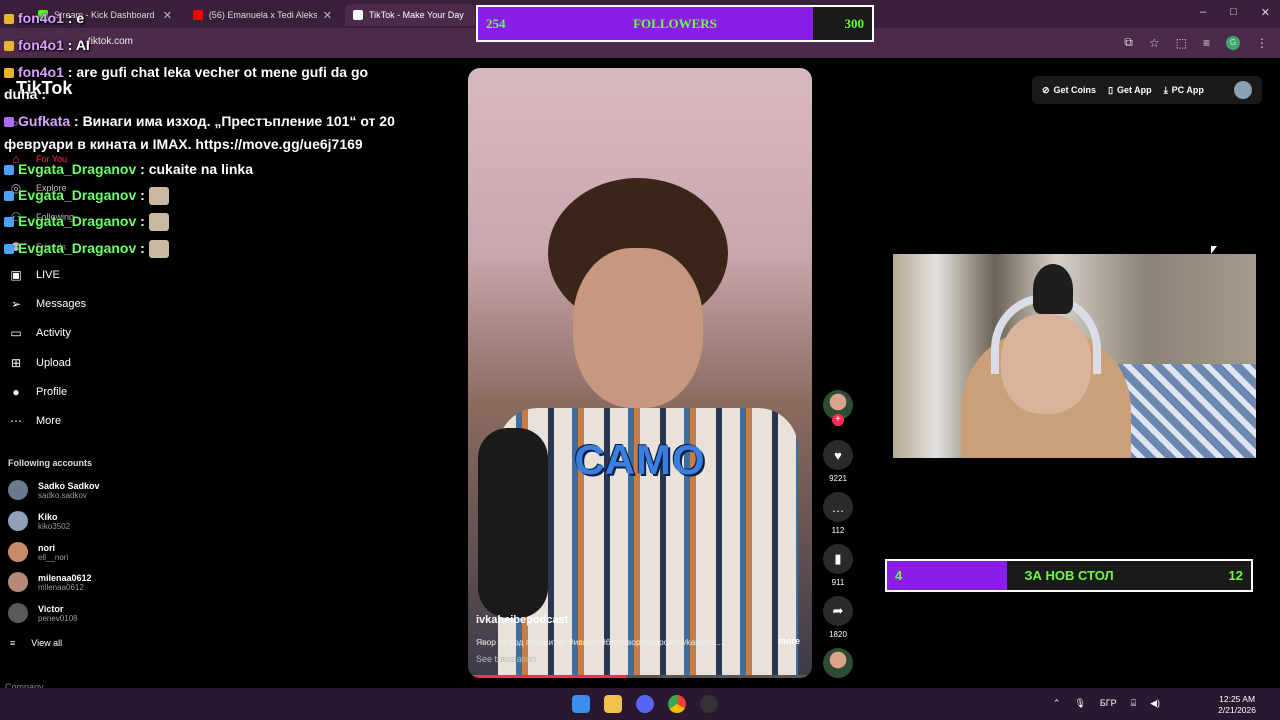 This screenshot has height=720, width=1280. I want to click on mouse-cursor-icon, so click(1214, 250).